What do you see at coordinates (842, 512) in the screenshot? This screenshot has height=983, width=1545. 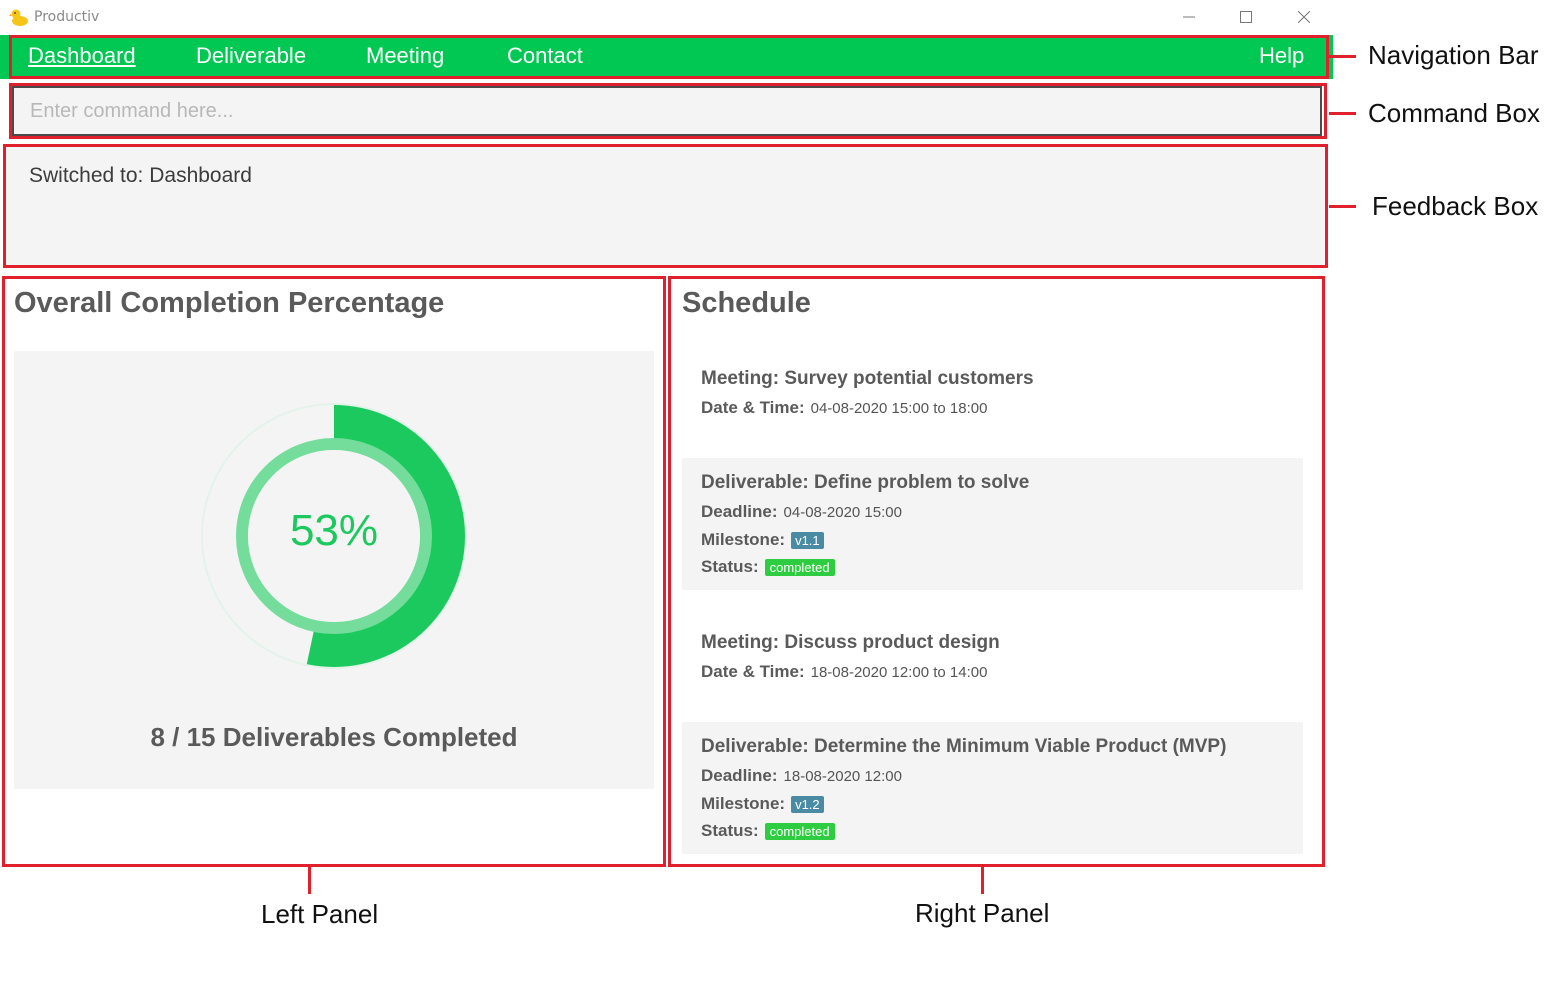 I see `deadline-value: 04-08-2020 15:00` at bounding box center [842, 512].